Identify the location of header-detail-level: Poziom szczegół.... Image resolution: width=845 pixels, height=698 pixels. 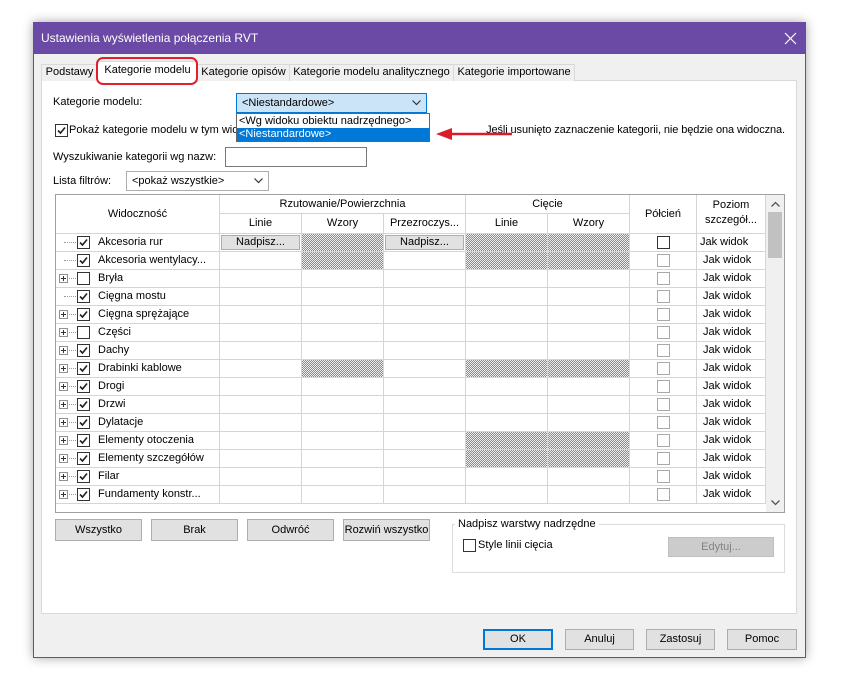
(731, 214).